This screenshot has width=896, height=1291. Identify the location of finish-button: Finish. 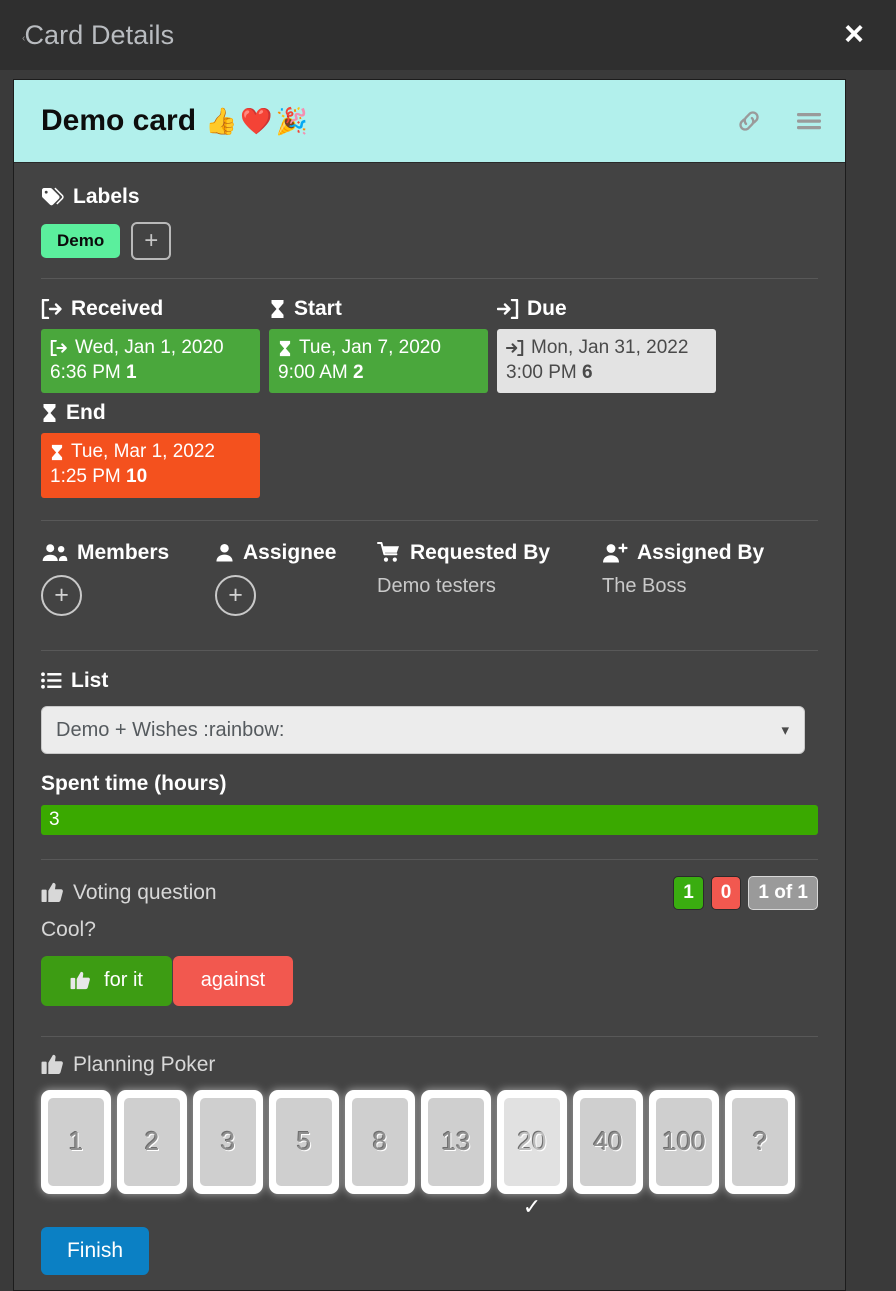
(95, 1250).